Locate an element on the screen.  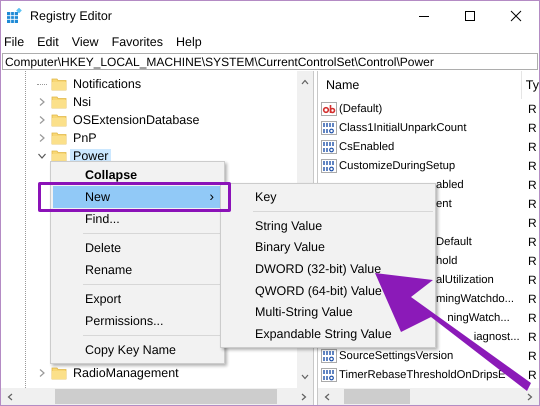
menu-item: QWORD (64-bit) Value is located at coordinates (328, 291).